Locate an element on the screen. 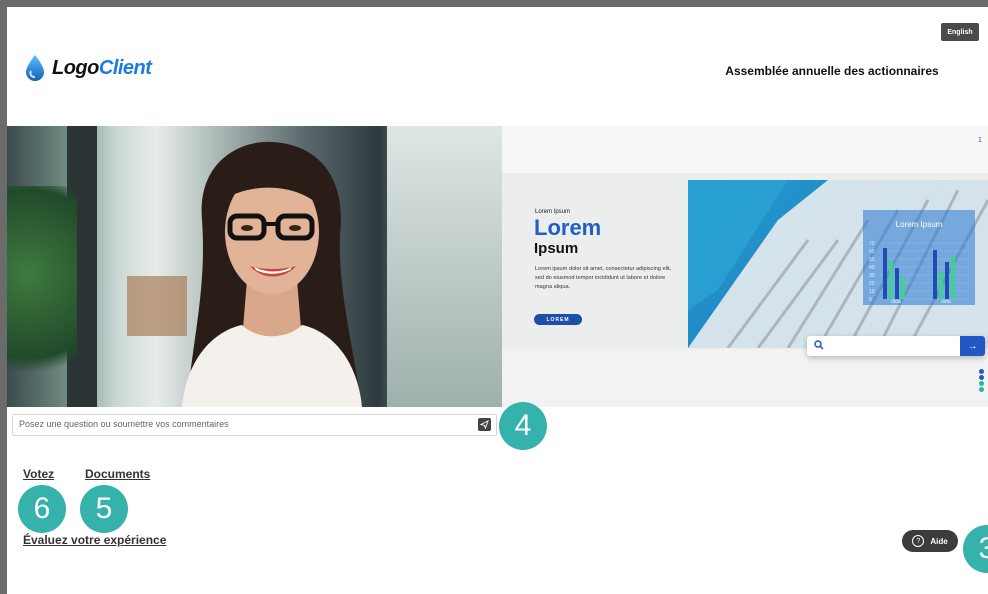  marker-4: 4 is located at coordinates (523, 426).